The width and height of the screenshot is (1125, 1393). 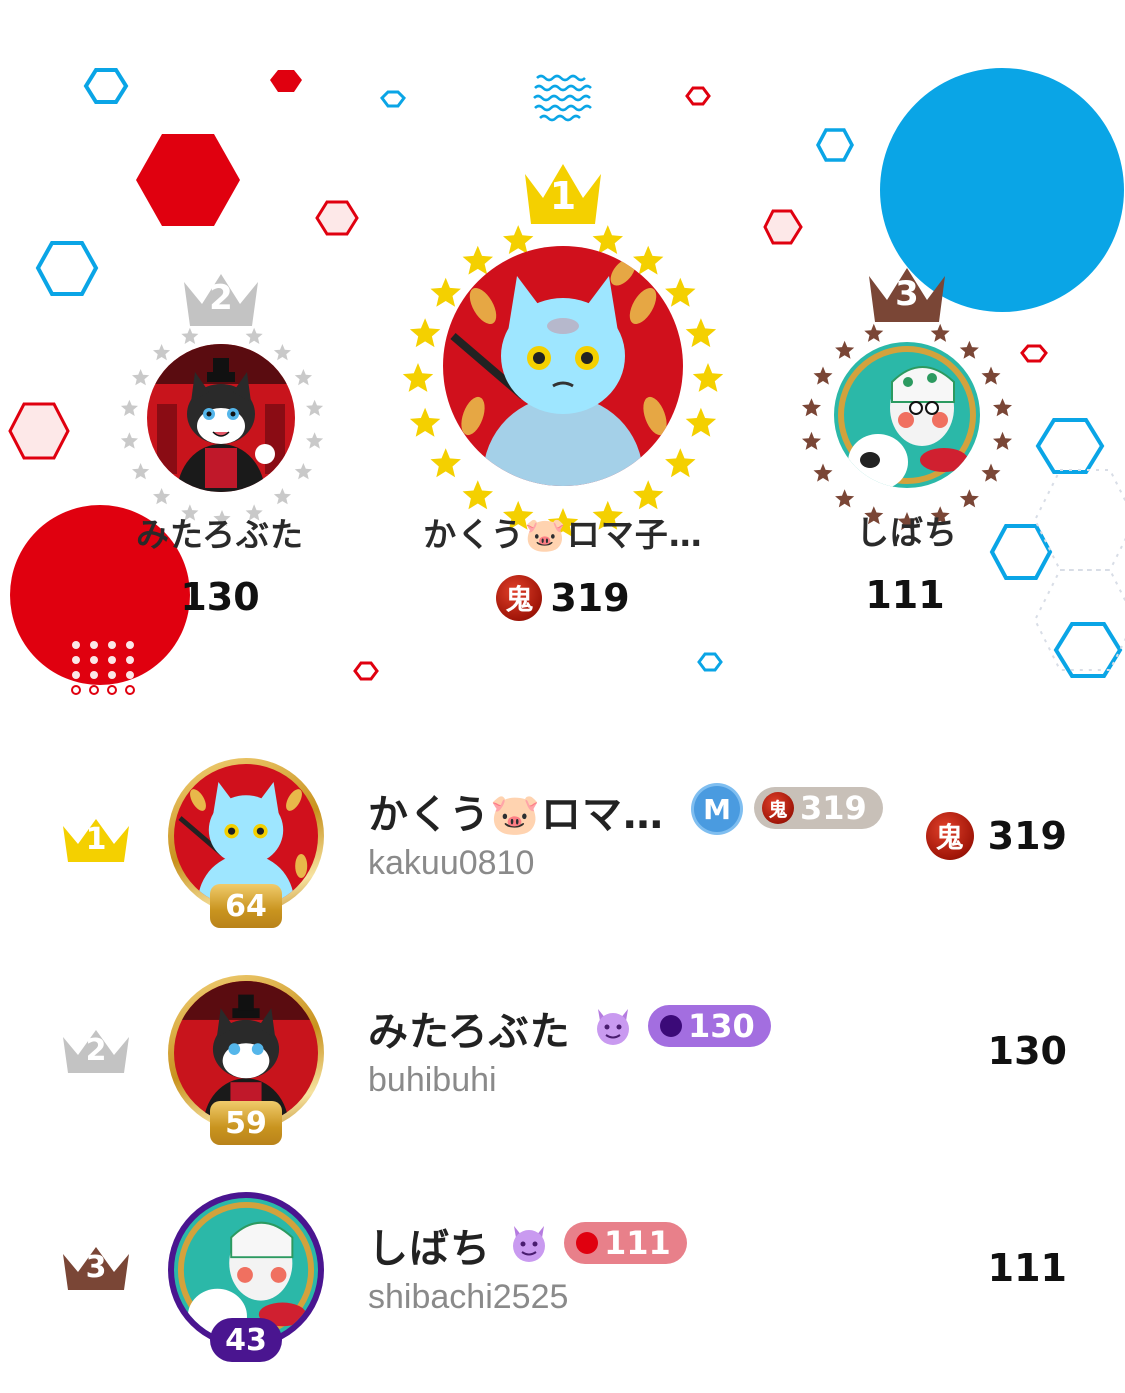 I want to click on rank-pill: 鬼 319, so click(x=818, y=808).